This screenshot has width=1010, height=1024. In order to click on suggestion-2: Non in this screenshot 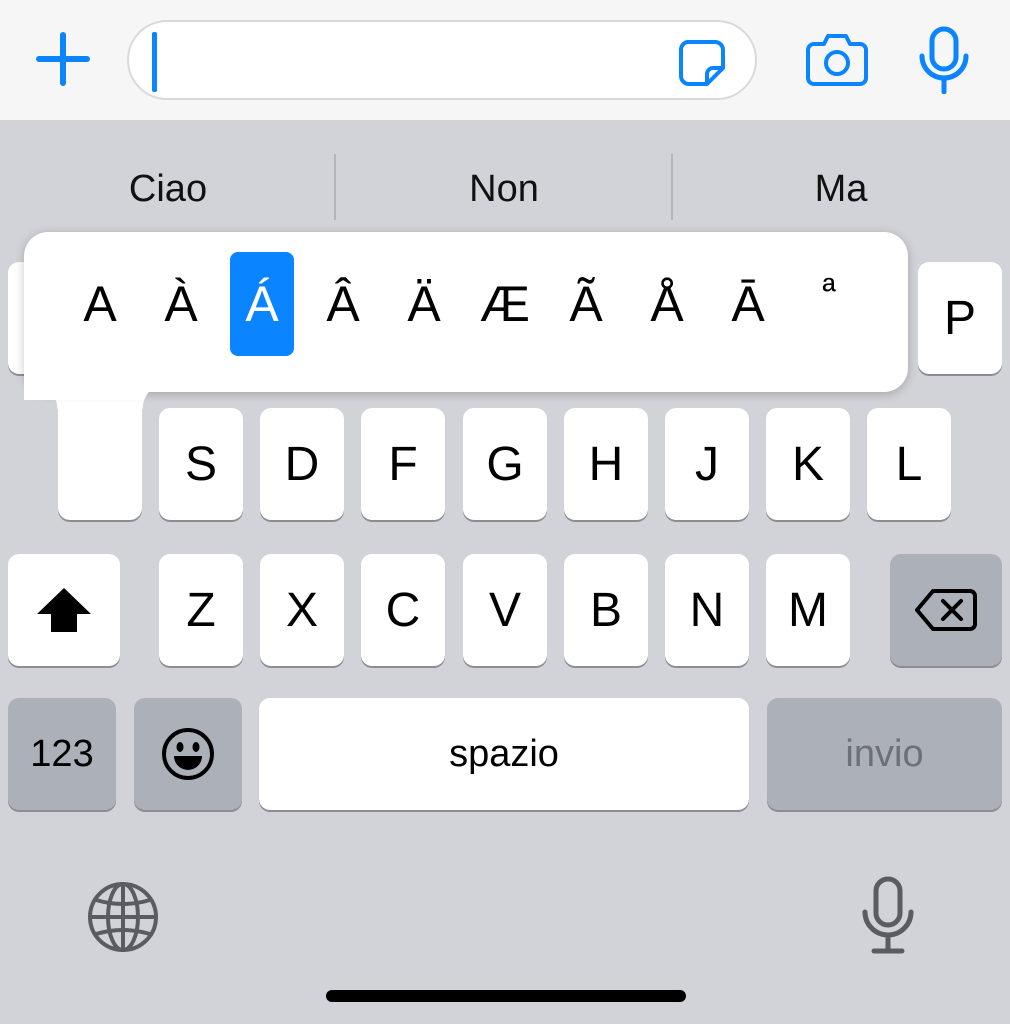, I will do `click(504, 189)`.